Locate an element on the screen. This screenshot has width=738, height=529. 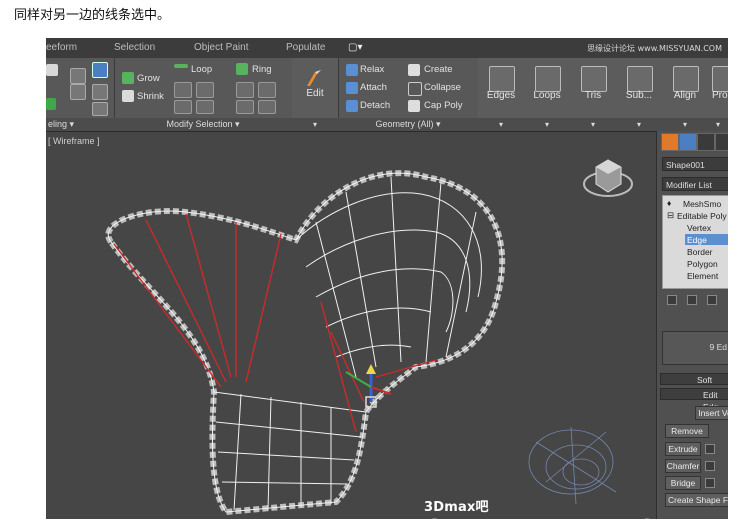
ring-shrink-icon is located at coordinates (267, 90).